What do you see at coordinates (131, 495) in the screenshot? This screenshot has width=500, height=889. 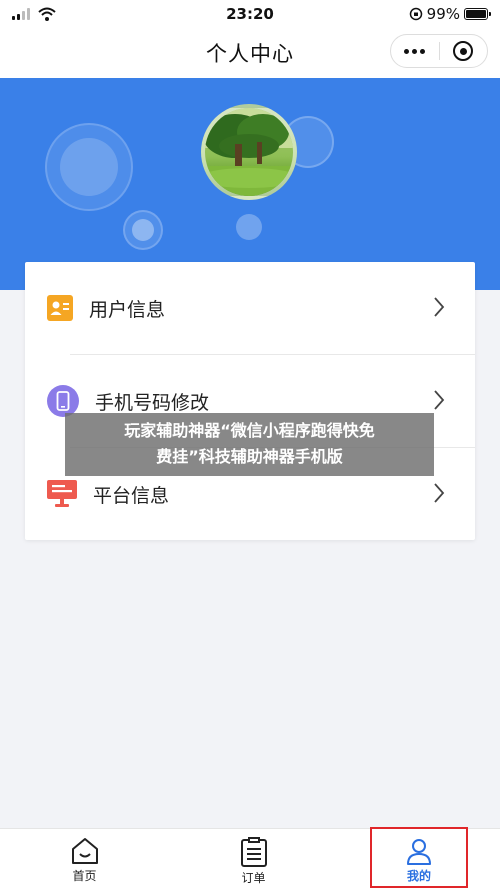 I see `menu-item-label: 平台信息` at bounding box center [131, 495].